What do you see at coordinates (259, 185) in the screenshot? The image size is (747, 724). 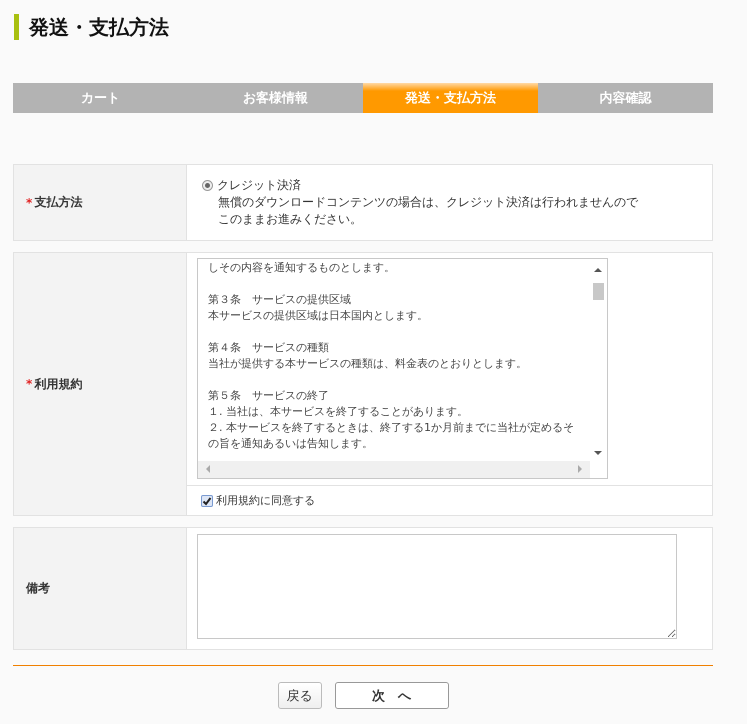 I see `radio-label: クレジット決済` at bounding box center [259, 185].